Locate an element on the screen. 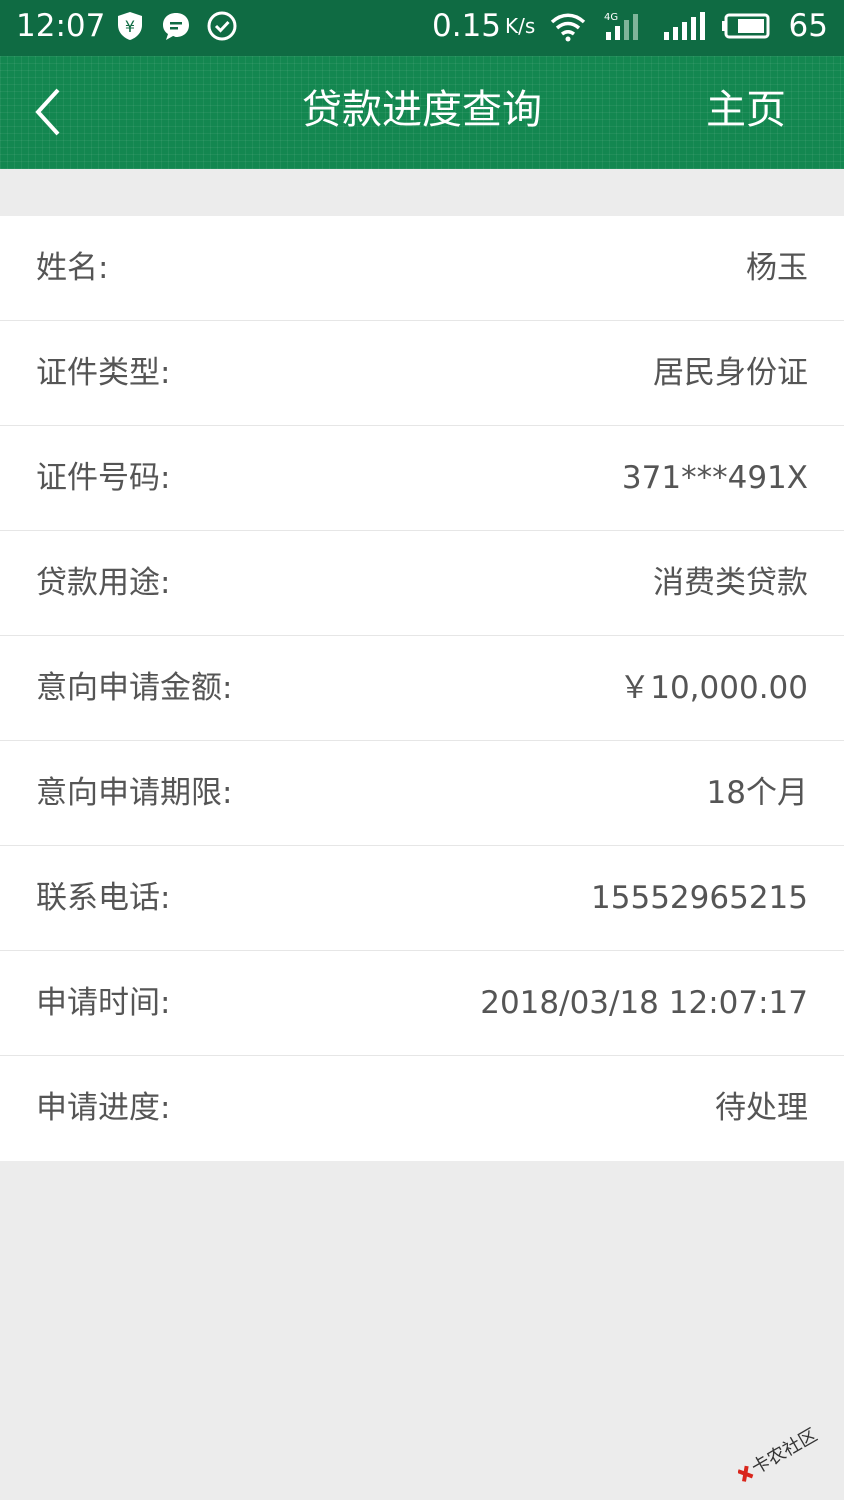 Image resolution: width=844 pixels, height=1500 pixels. status-notification-icons: ¥ is located at coordinates (176, 26).